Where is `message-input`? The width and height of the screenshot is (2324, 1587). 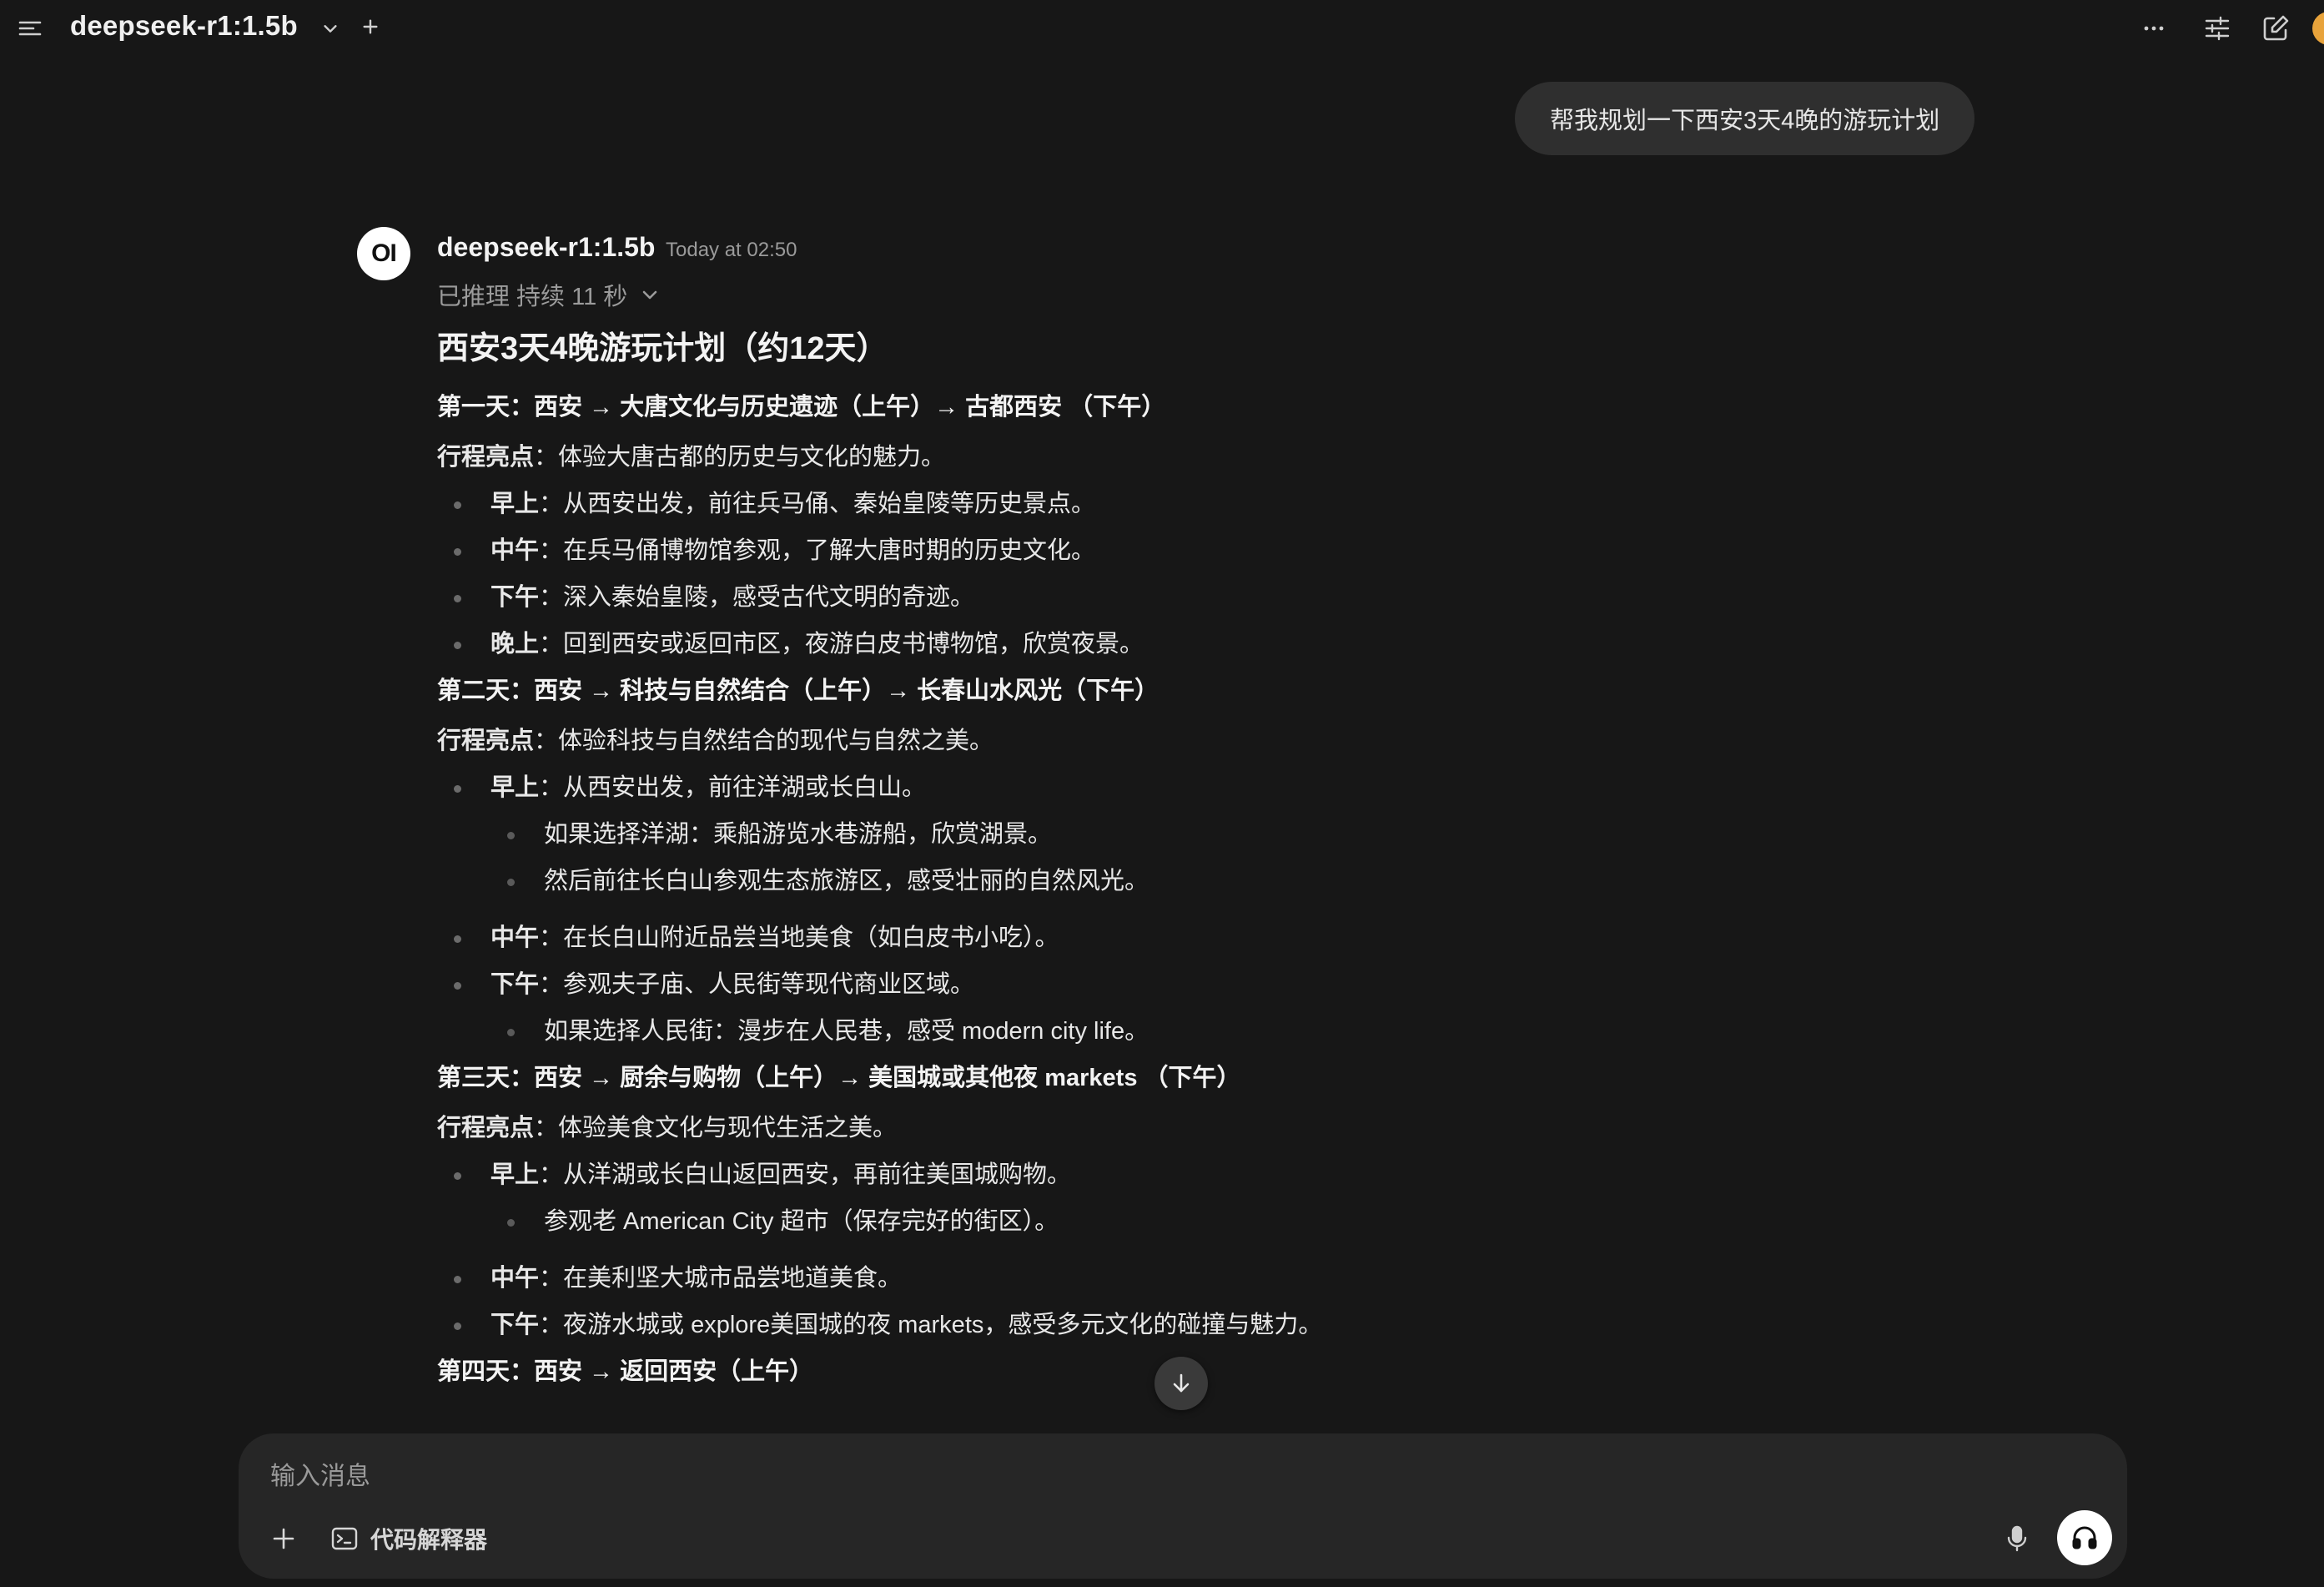
message-input is located at coordinates (1061, 1477).